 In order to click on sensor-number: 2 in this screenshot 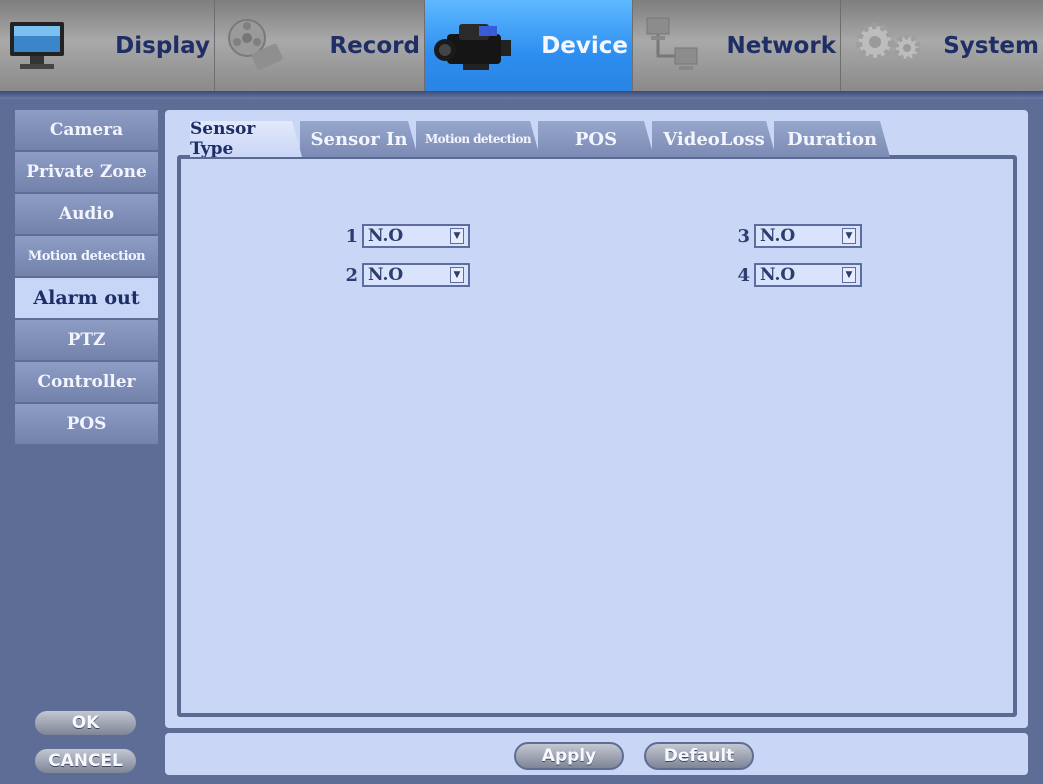, I will do `click(351, 275)`.